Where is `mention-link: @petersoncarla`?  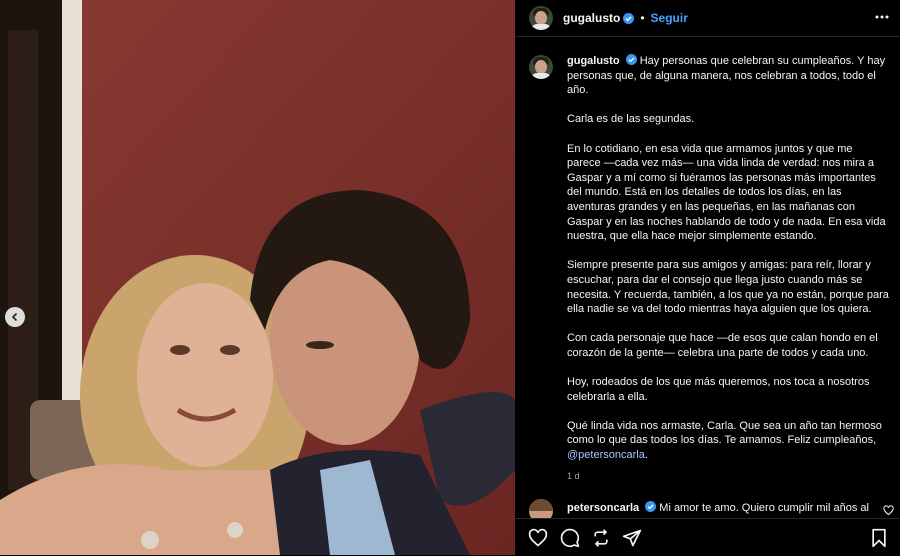
mention-link: @petersoncarla is located at coordinates (606, 455).